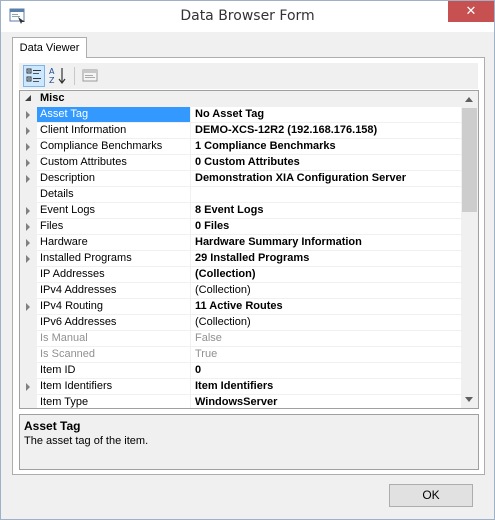 Image resolution: width=495 pixels, height=520 pixels. What do you see at coordinates (52, 98) in the screenshot?
I see `category-label: Misc` at bounding box center [52, 98].